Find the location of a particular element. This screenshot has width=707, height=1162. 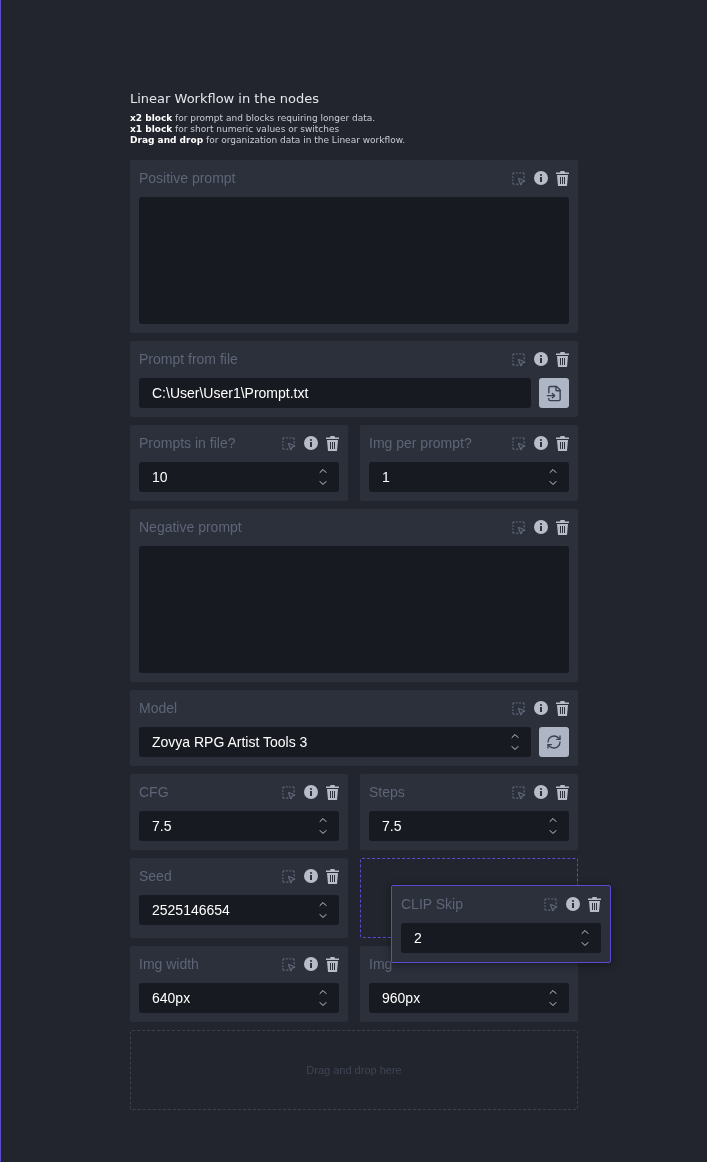

block-title: Model is located at coordinates (159, 708).